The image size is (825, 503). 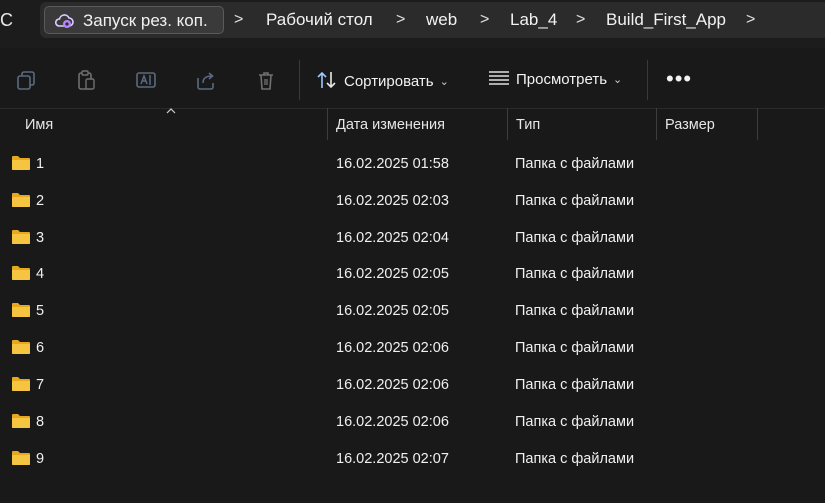 What do you see at coordinates (392, 164) in the screenshot?
I see `row-date: 16.02.2025 01:58` at bounding box center [392, 164].